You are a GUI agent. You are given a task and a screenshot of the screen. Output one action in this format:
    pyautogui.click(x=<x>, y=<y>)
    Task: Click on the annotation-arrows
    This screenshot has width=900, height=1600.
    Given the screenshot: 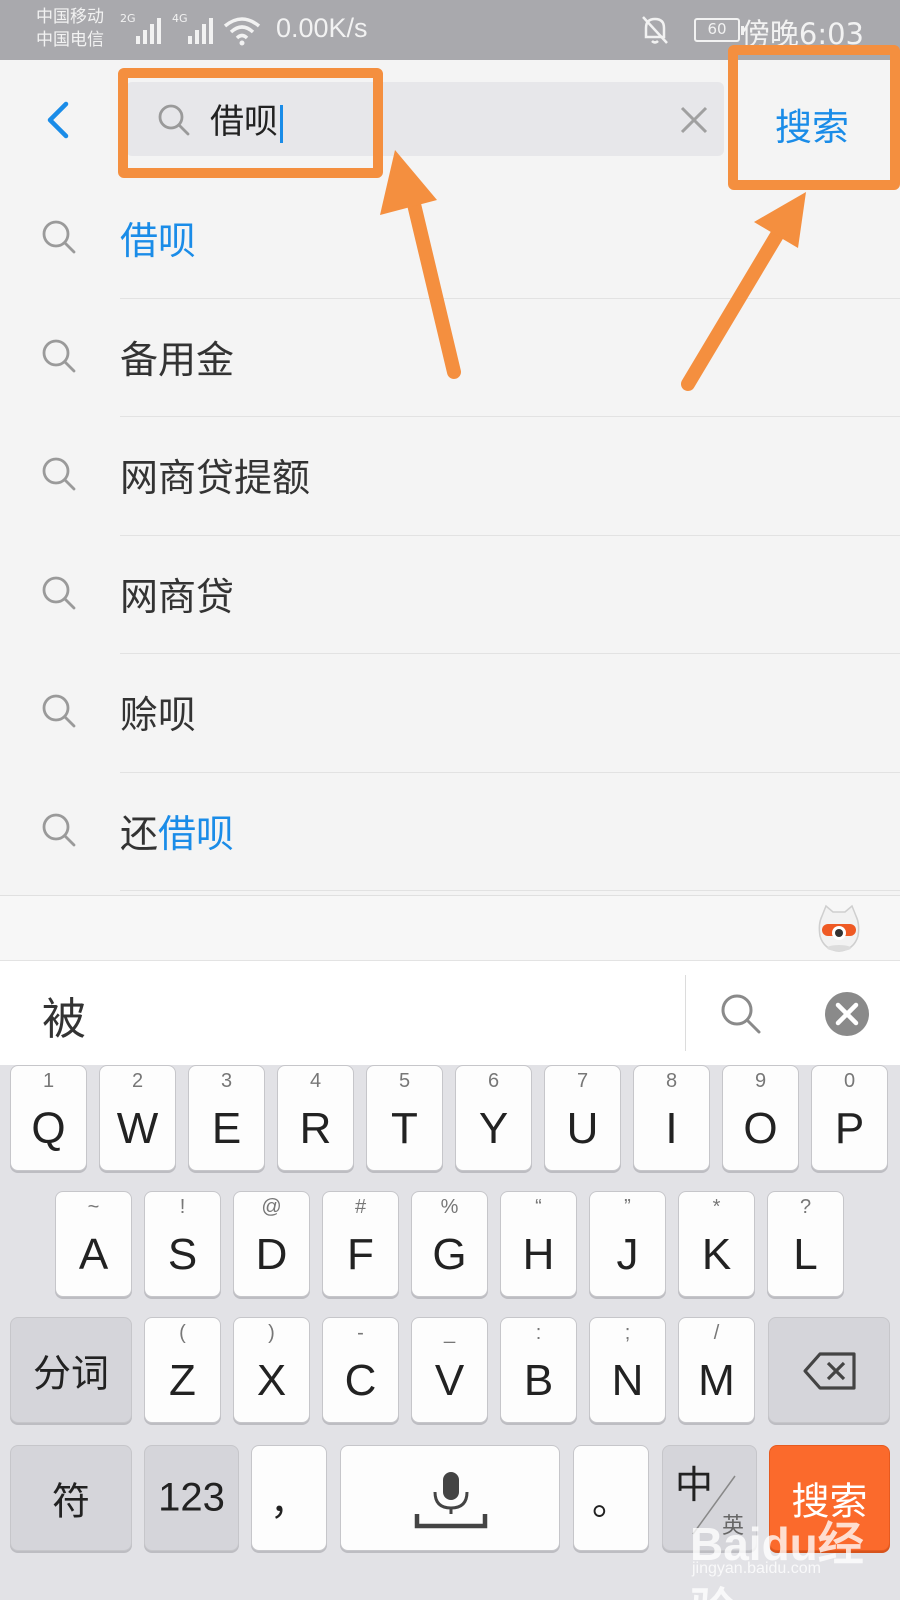 What is the action you would take?
    pyautogui.click(x=593, y=270)
    